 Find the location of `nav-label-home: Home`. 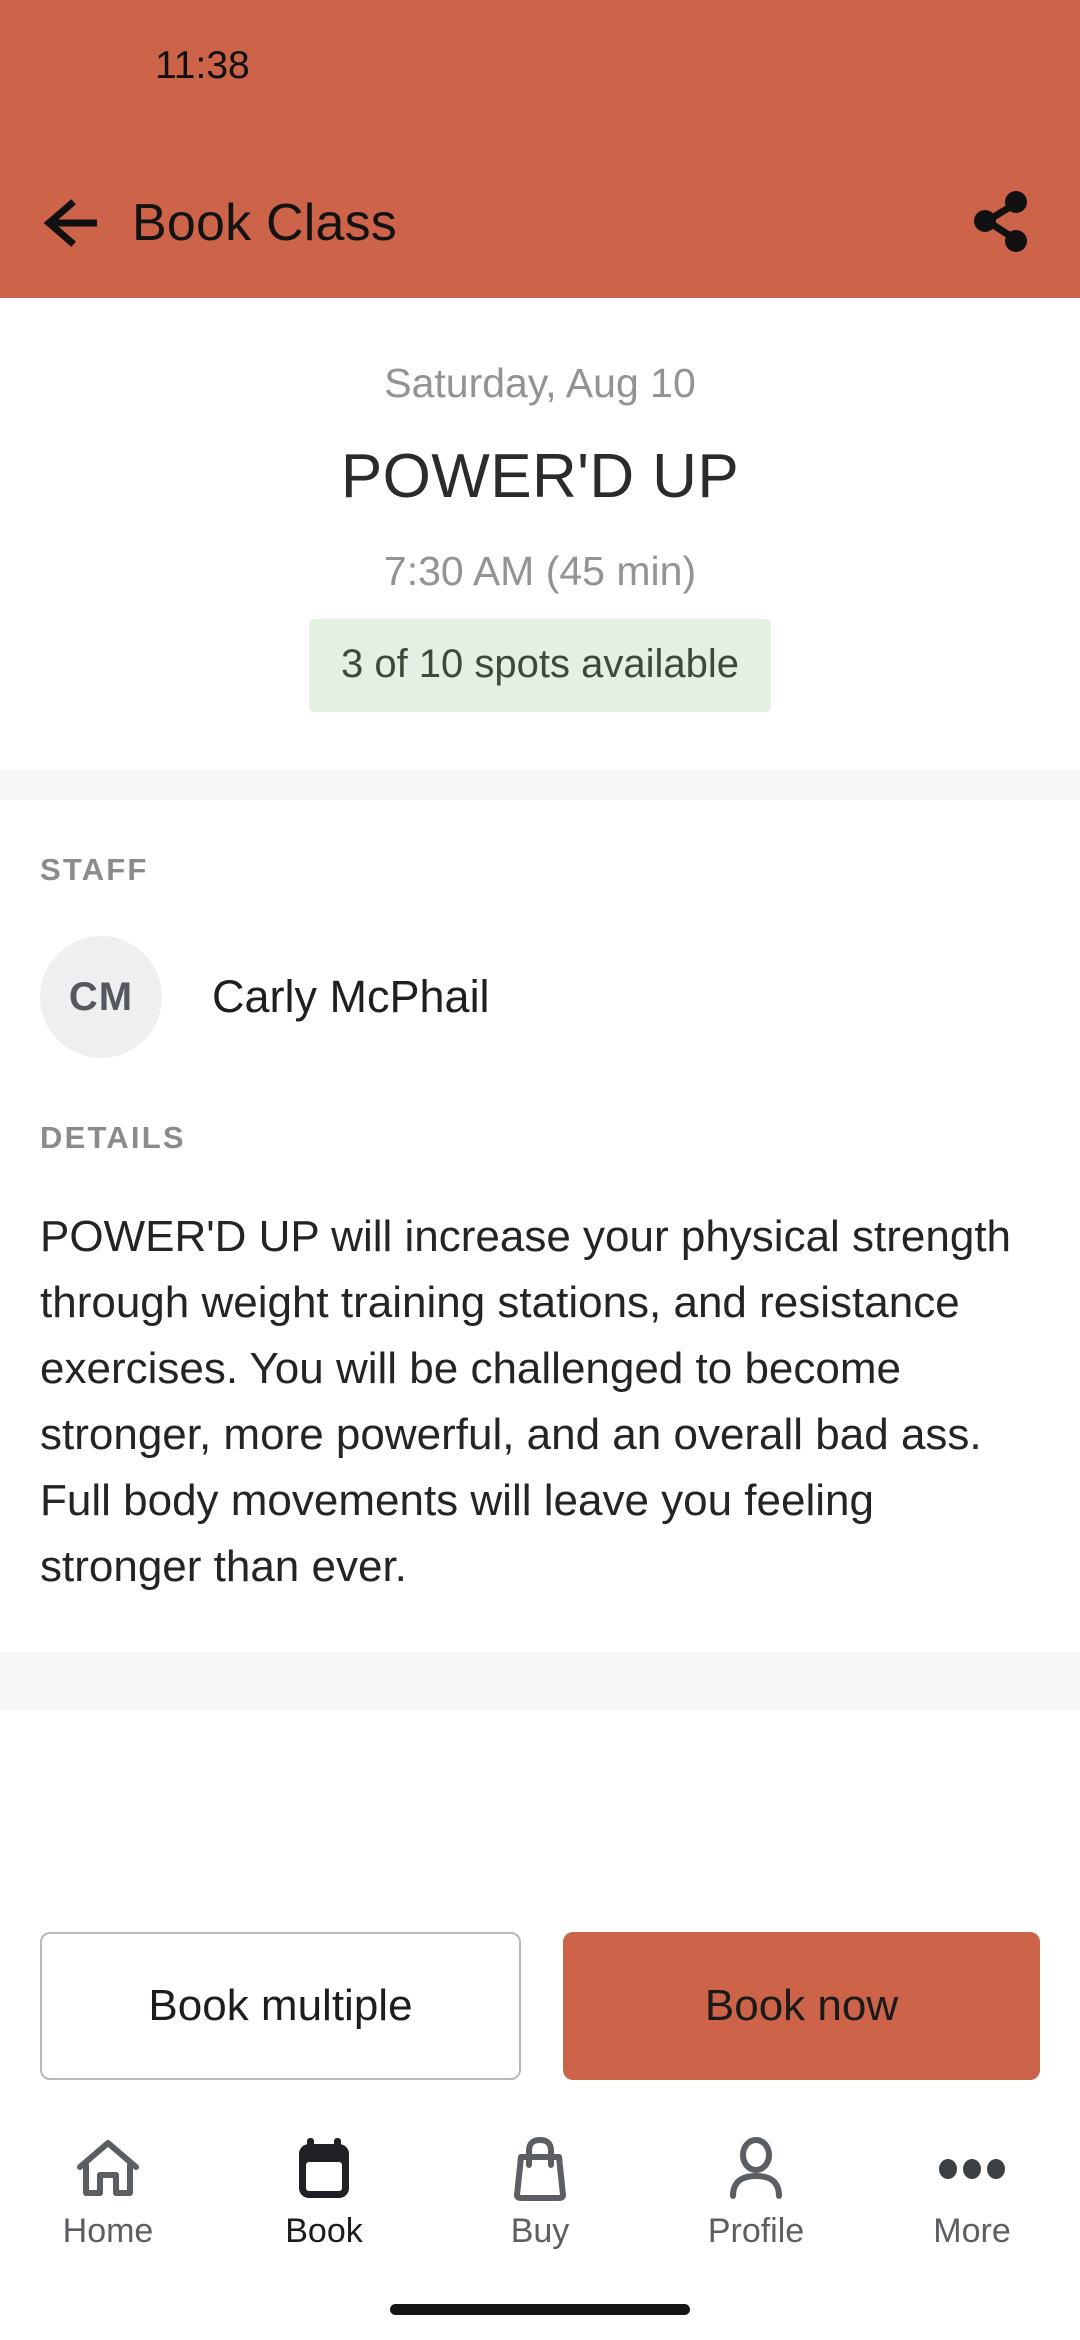

nav-label-home: Home is located at coordinates (108, 2231).